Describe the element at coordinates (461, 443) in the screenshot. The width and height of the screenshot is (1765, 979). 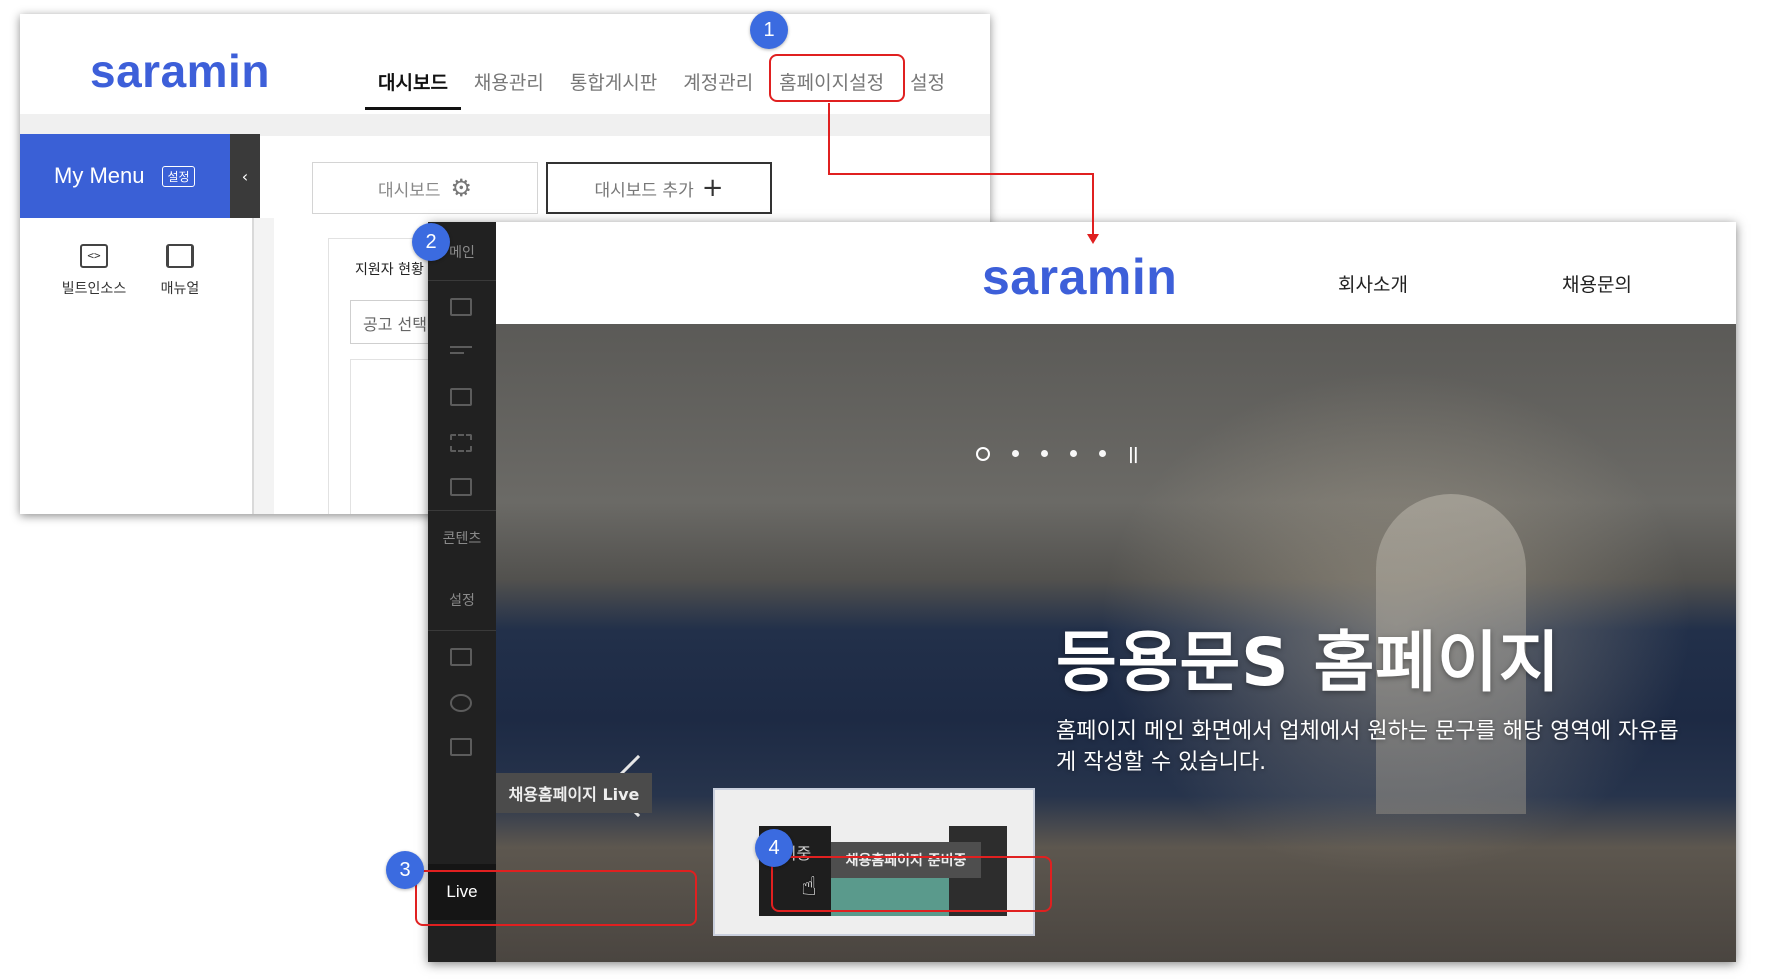
I see `grid-add-icon` at that location.